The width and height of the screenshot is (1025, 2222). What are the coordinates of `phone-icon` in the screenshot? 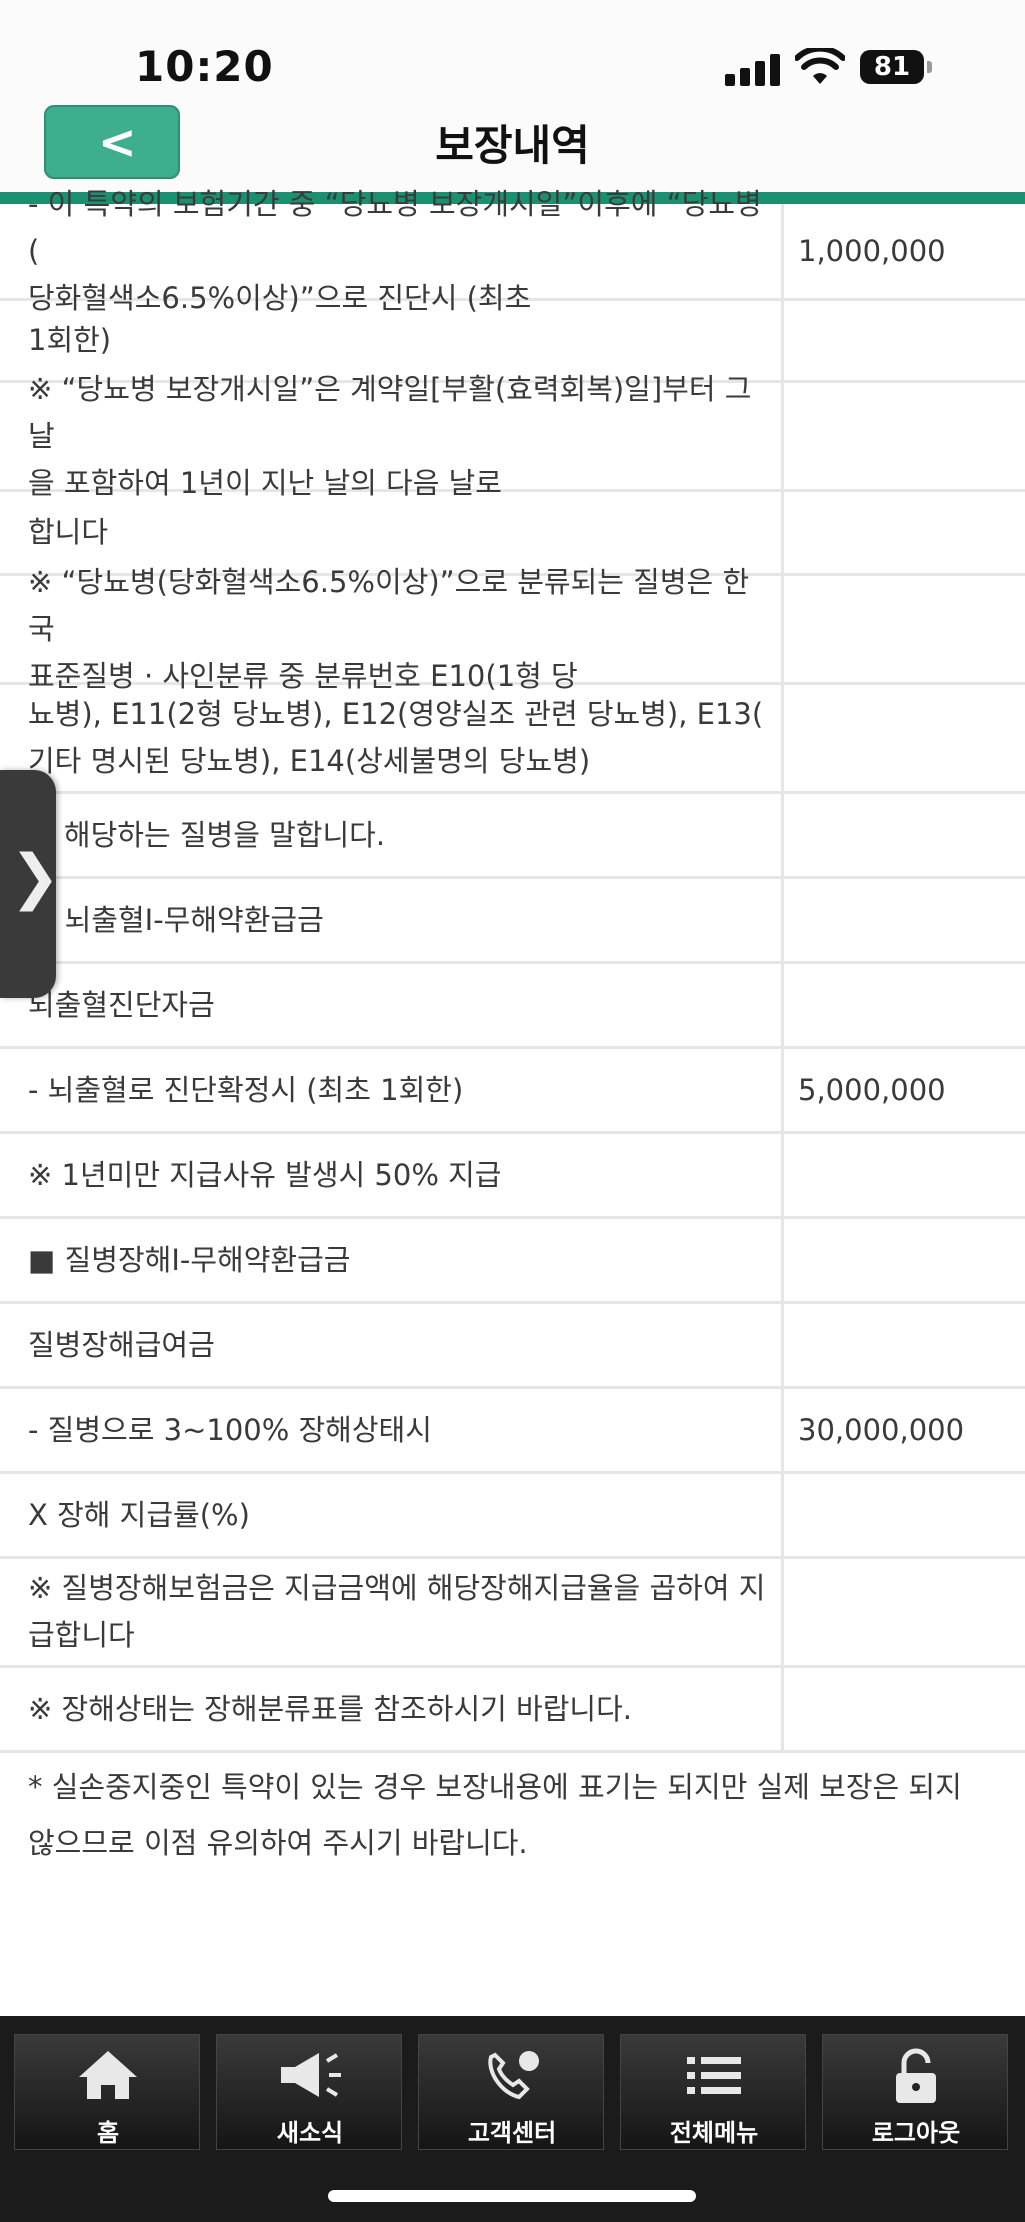 It's located at (512, 2077).